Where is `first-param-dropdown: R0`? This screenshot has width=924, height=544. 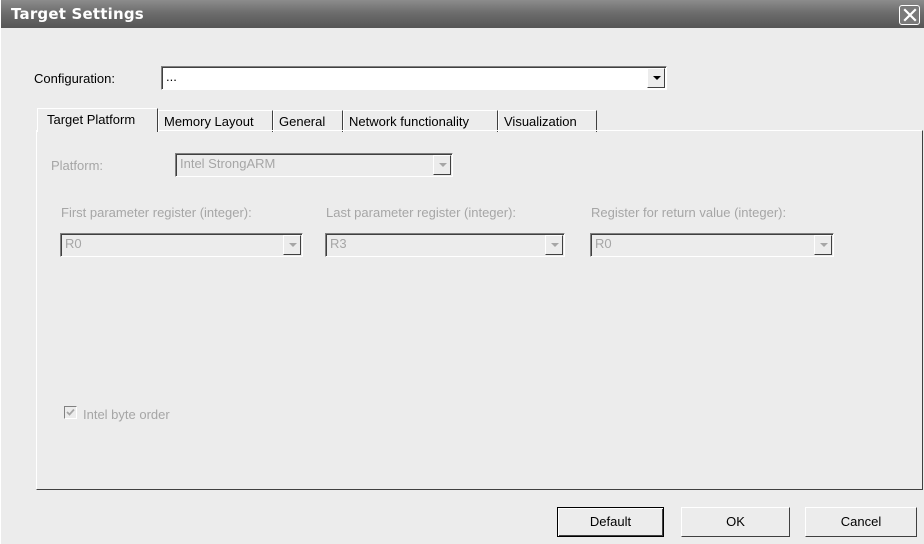
first-param-dropdown: R0 is located at coordinates (181, 245).